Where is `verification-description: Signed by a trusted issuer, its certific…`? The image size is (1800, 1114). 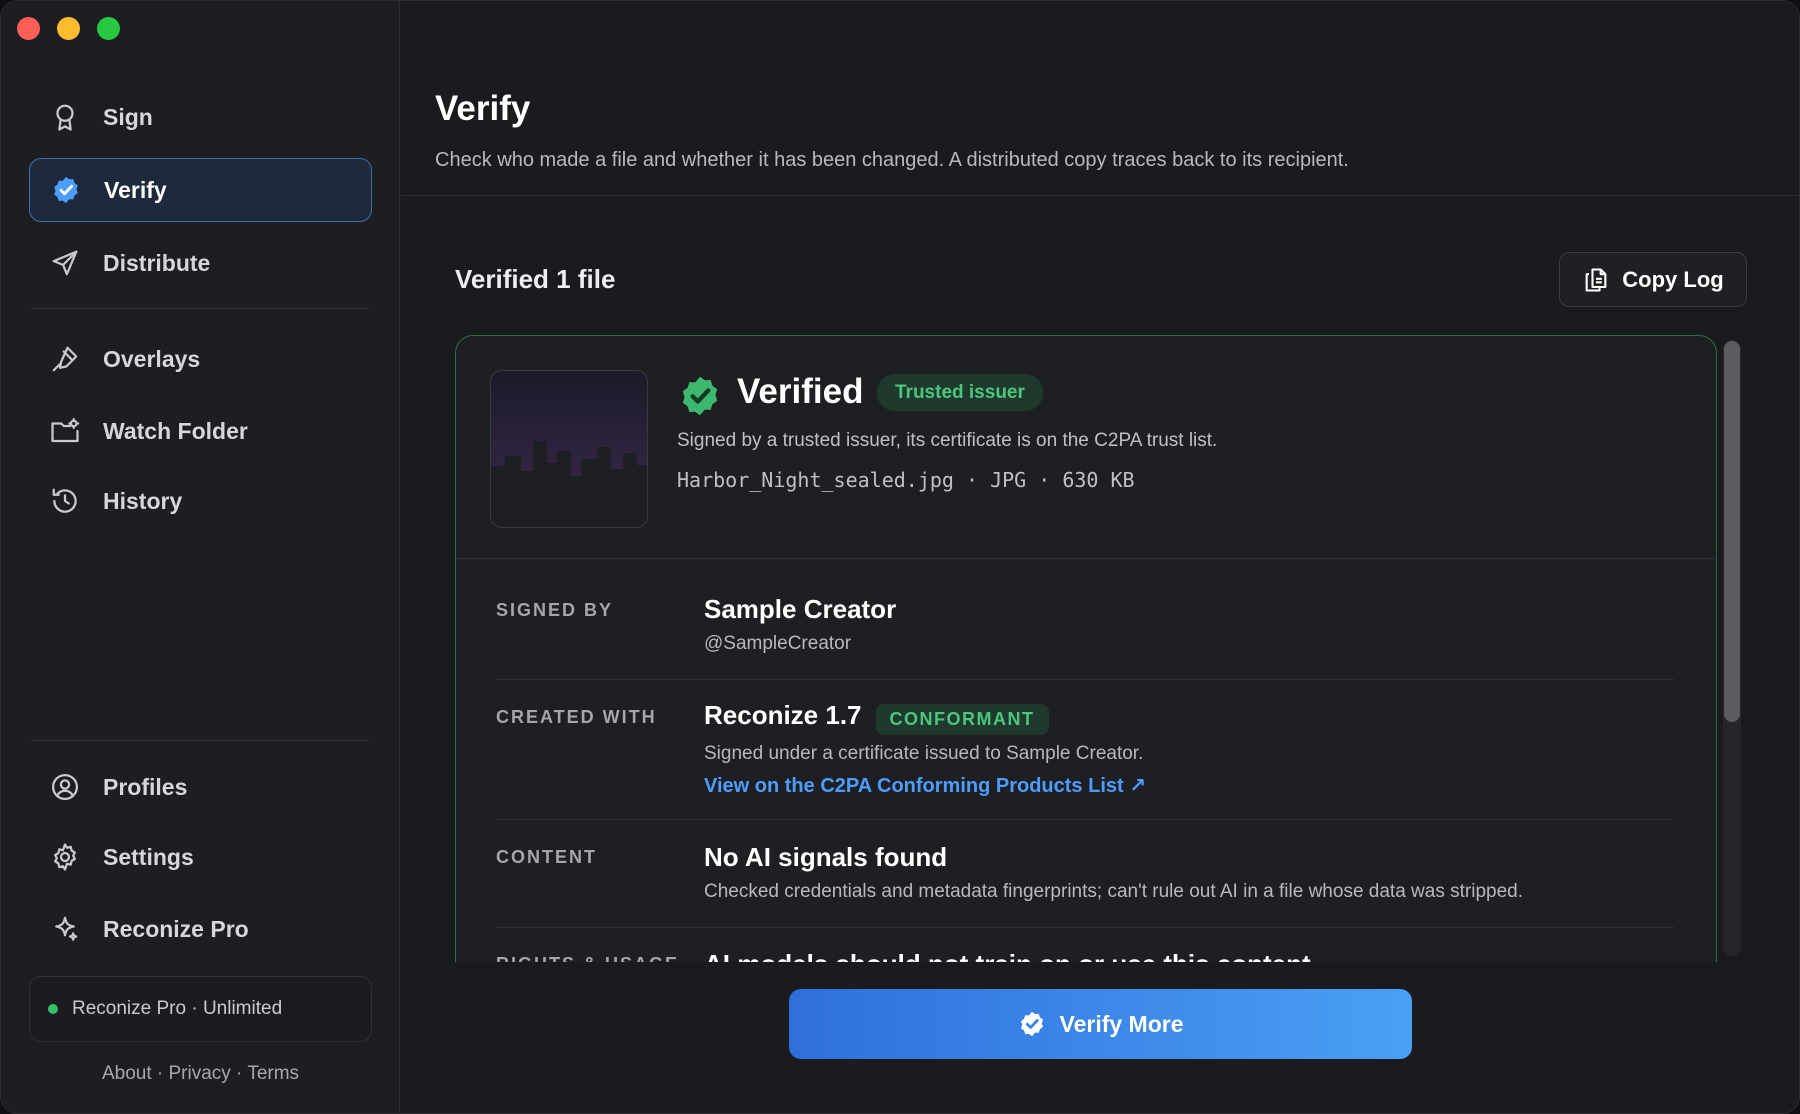 verification-description: Signed by a trusted issuer, its certific… is located at coordinates (947, 440).